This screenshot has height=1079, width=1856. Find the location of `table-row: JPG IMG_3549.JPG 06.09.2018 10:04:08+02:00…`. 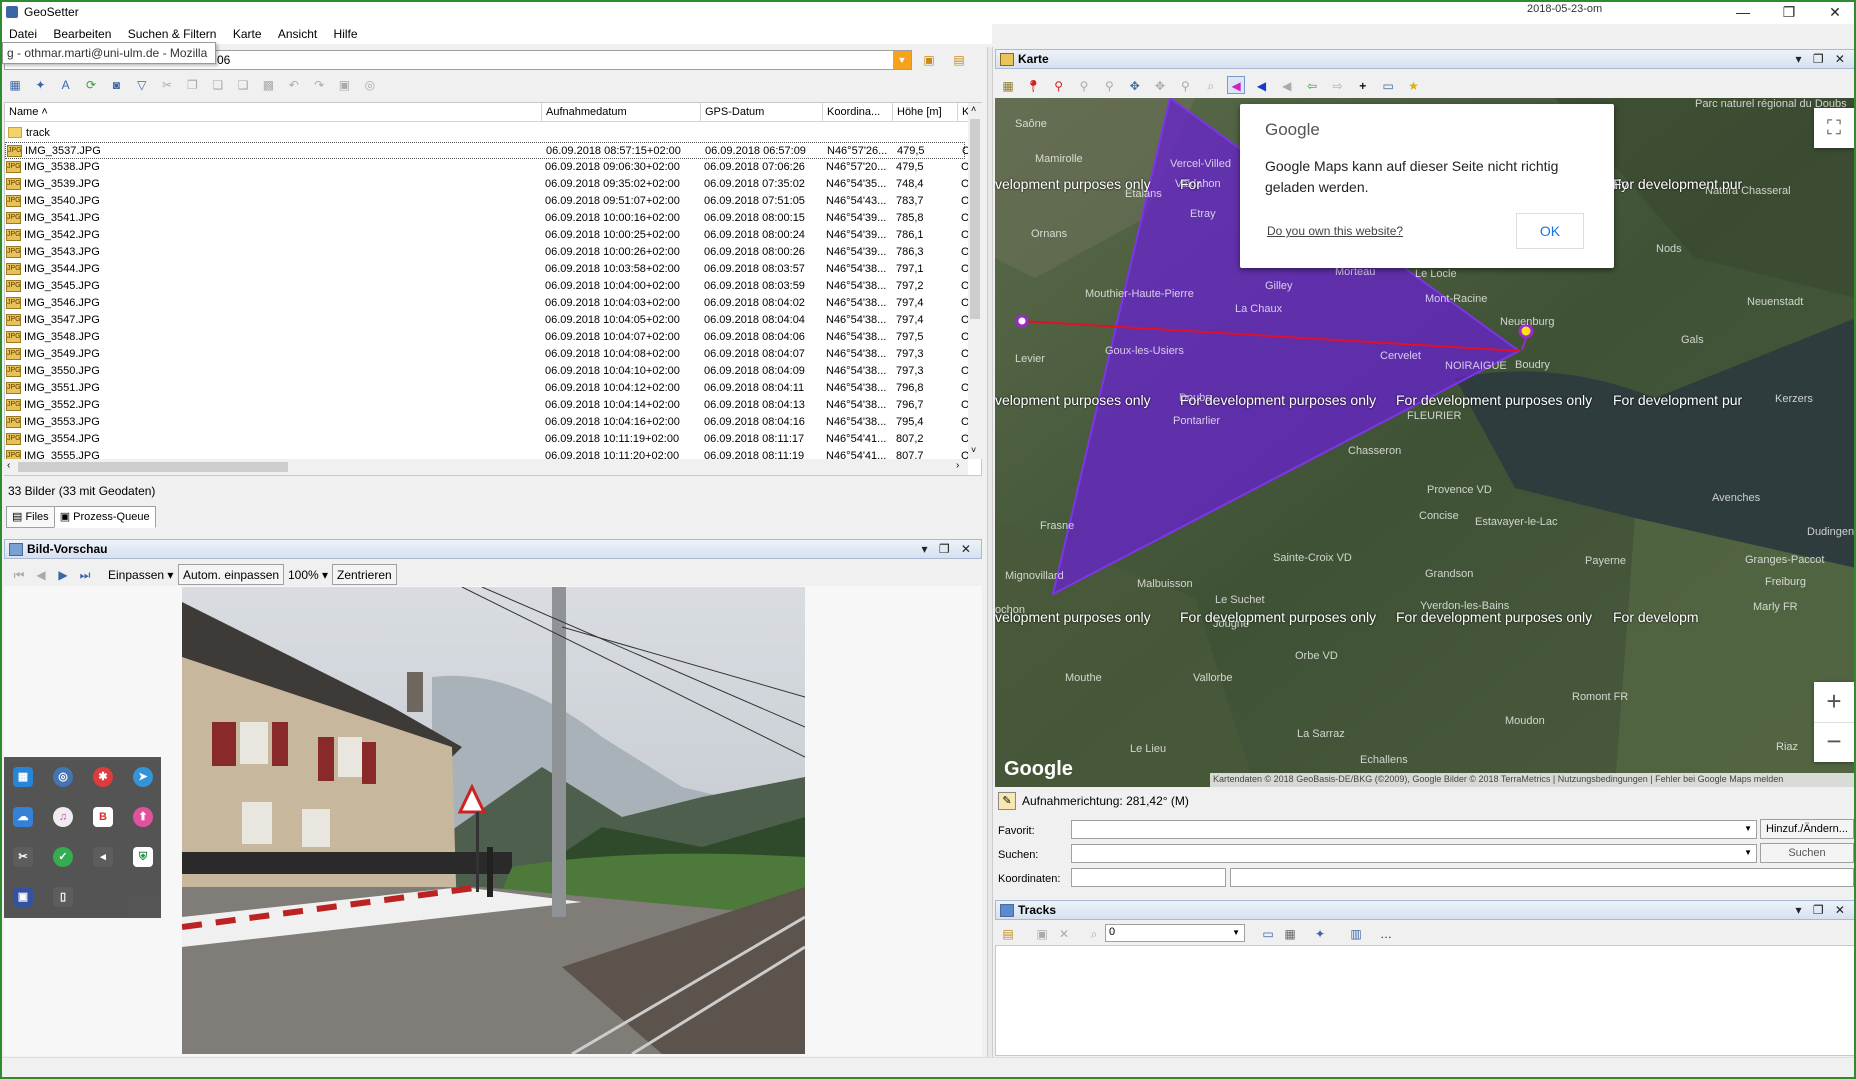

table-row: JPG IMG_3549.JPG 06.09.2018 10:04:08+02:00… is located at coordinates (487, 354).